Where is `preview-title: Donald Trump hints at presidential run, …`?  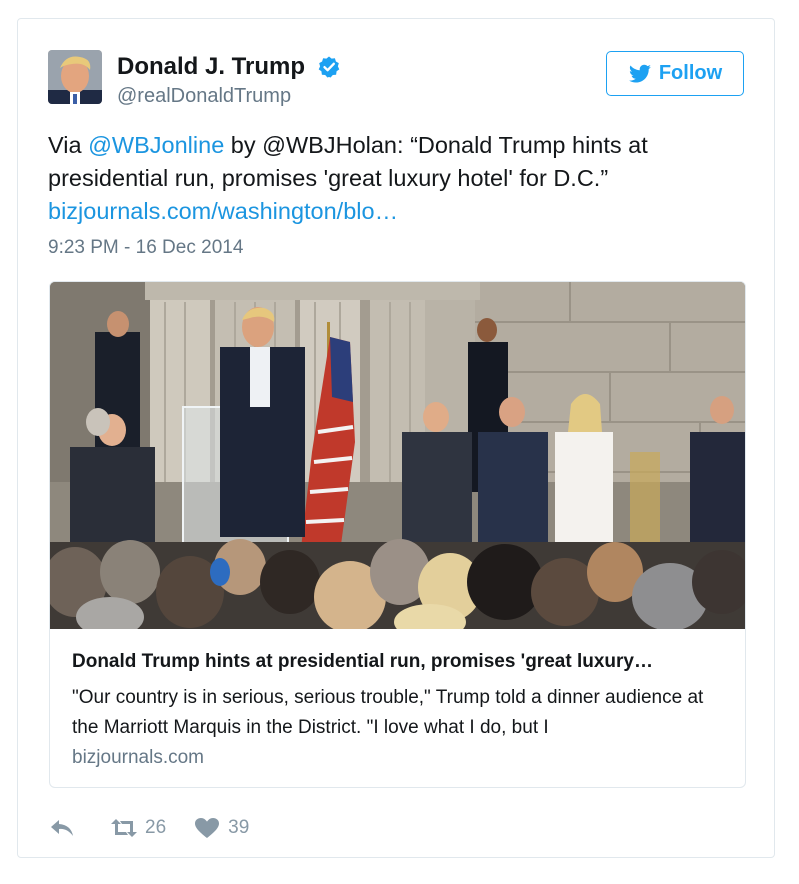
preview-title: Donald Trump hints at presidential run, … is located at coordinates (402, 662).